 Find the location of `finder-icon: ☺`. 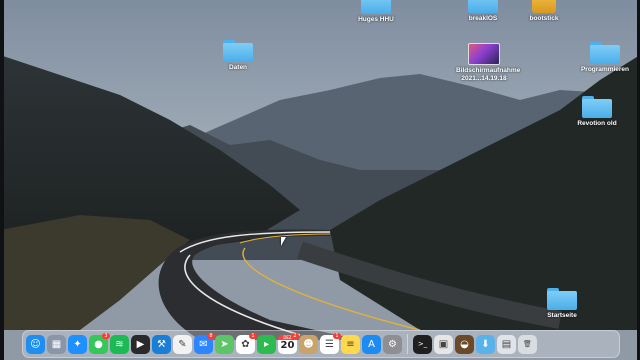

finder-icon: ☺ is located at coordinates (35, 344).